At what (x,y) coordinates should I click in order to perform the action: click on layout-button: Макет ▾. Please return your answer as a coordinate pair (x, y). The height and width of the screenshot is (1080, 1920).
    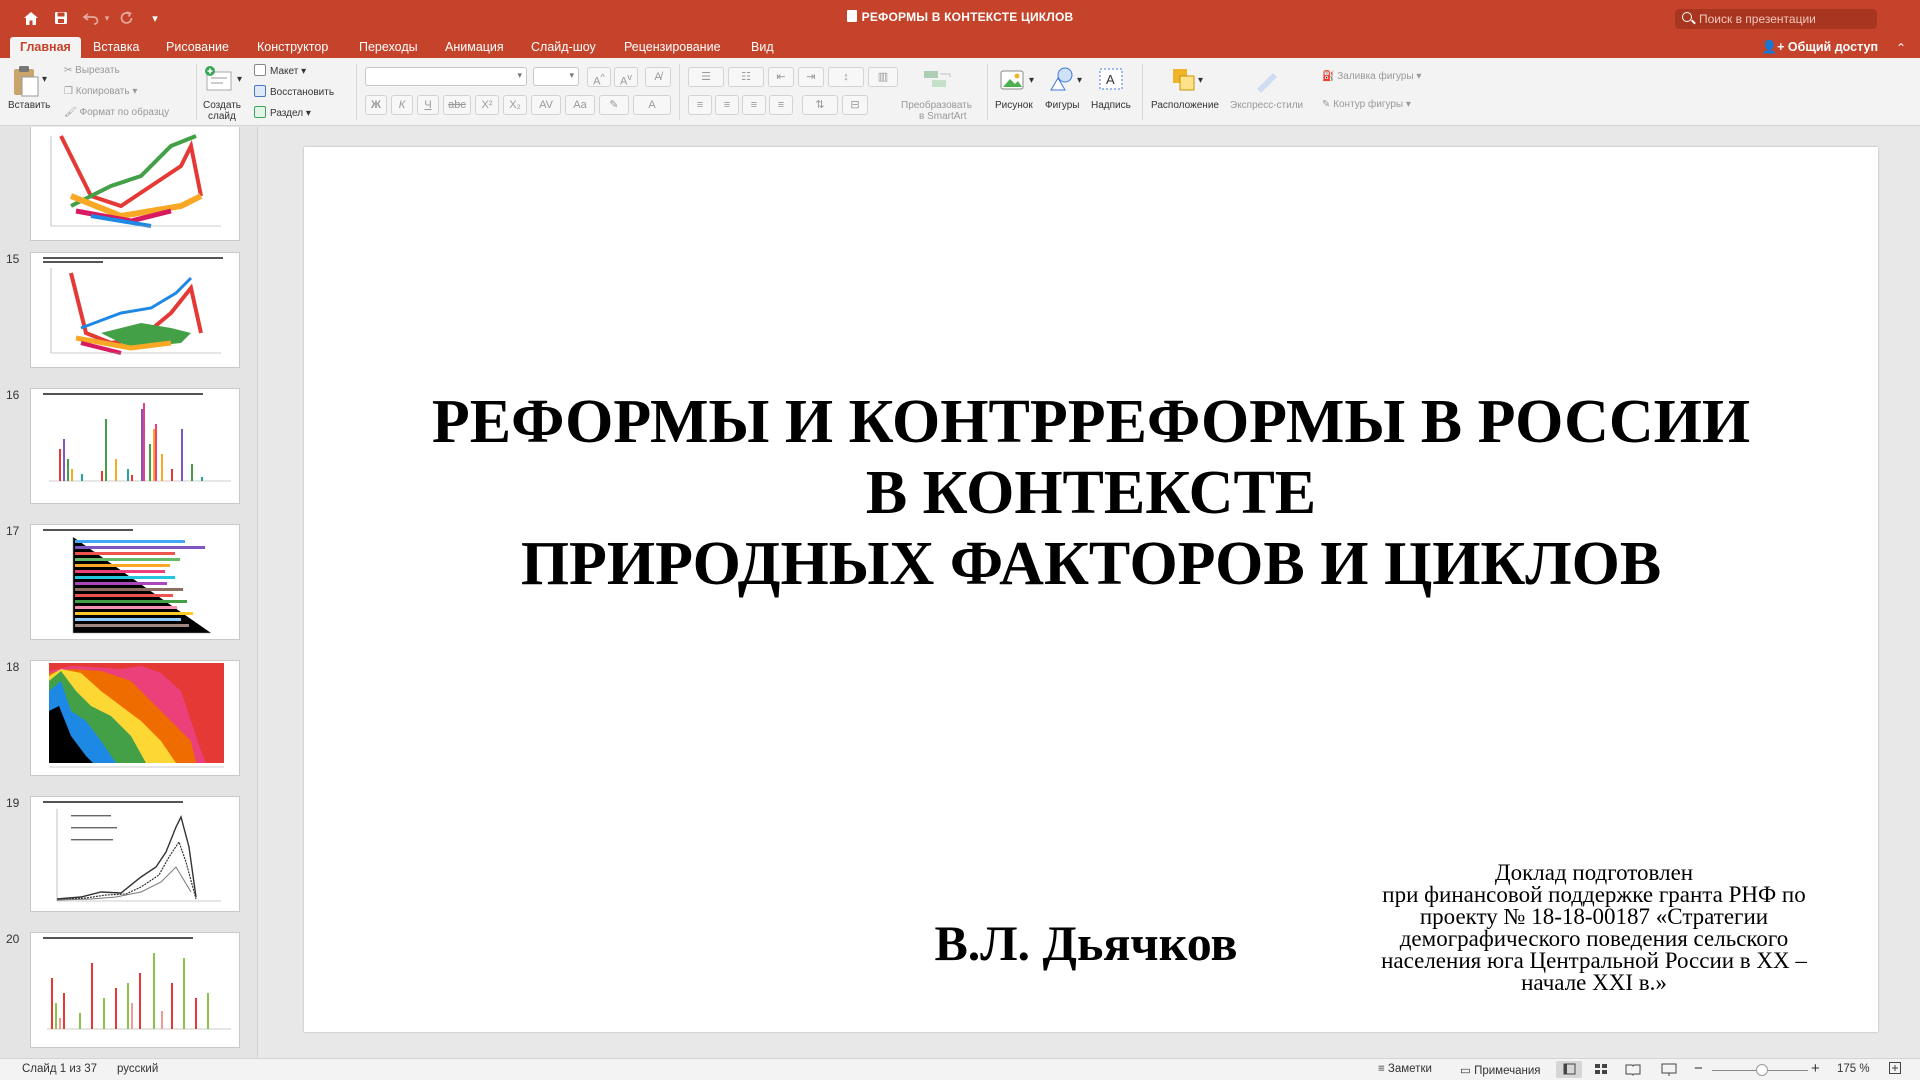
    Looking at the image, I should click on (280, 70).